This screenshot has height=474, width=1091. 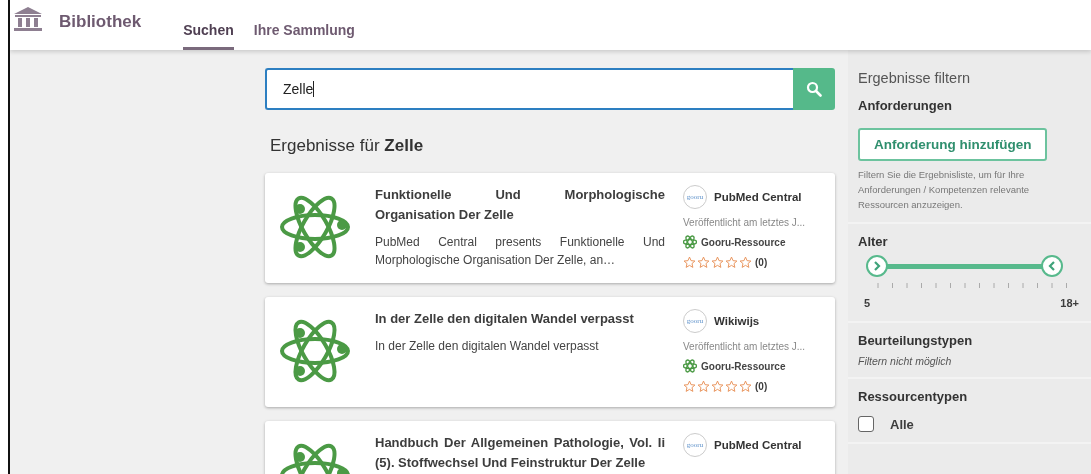 What do you see at coordinates (867, 303) in the screenshot?
I see `age-min-label: 5` at bounding box center [867, 303].